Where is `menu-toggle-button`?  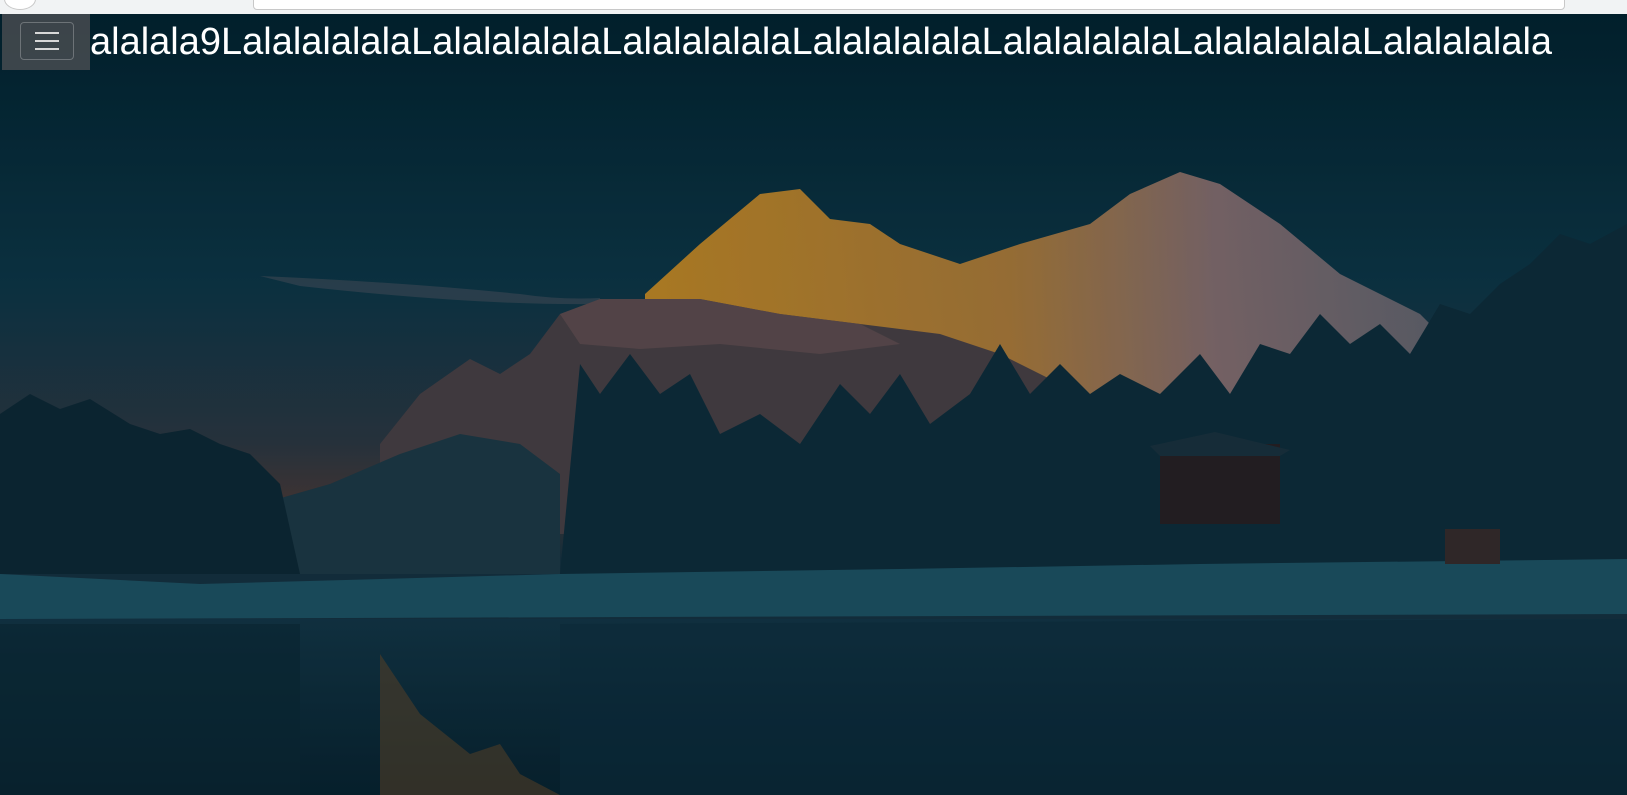 menu-toggle-button is located at coordinates (47, 41).